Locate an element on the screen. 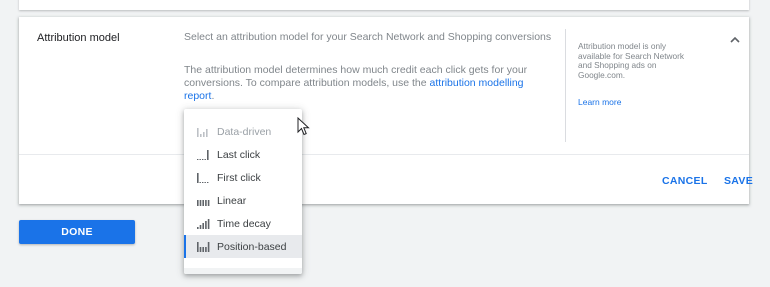 The image size is (770, 287). menu-item-label: Data-driven is located at coordinates (244, 131).